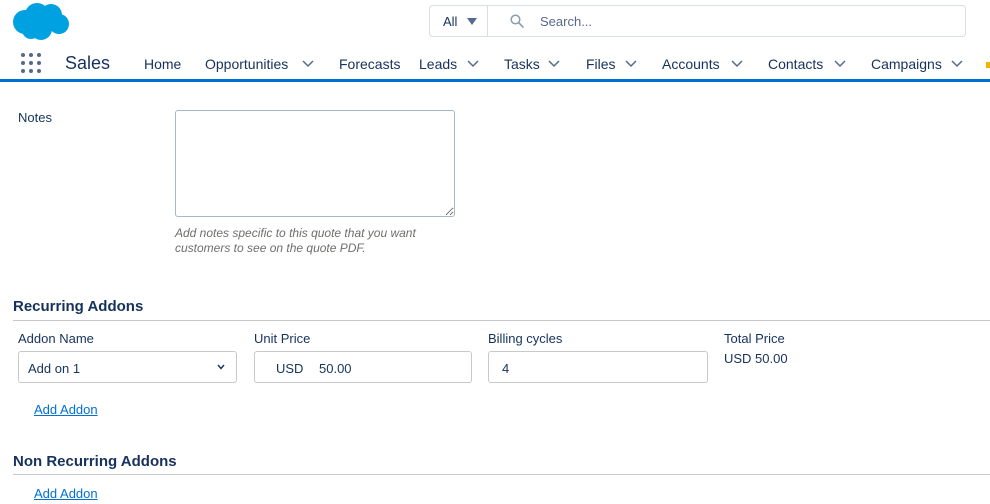  Describe the element at coordinates (56, 338) in the screenshot. I see `addon-name-label: Addon Name` at that location.